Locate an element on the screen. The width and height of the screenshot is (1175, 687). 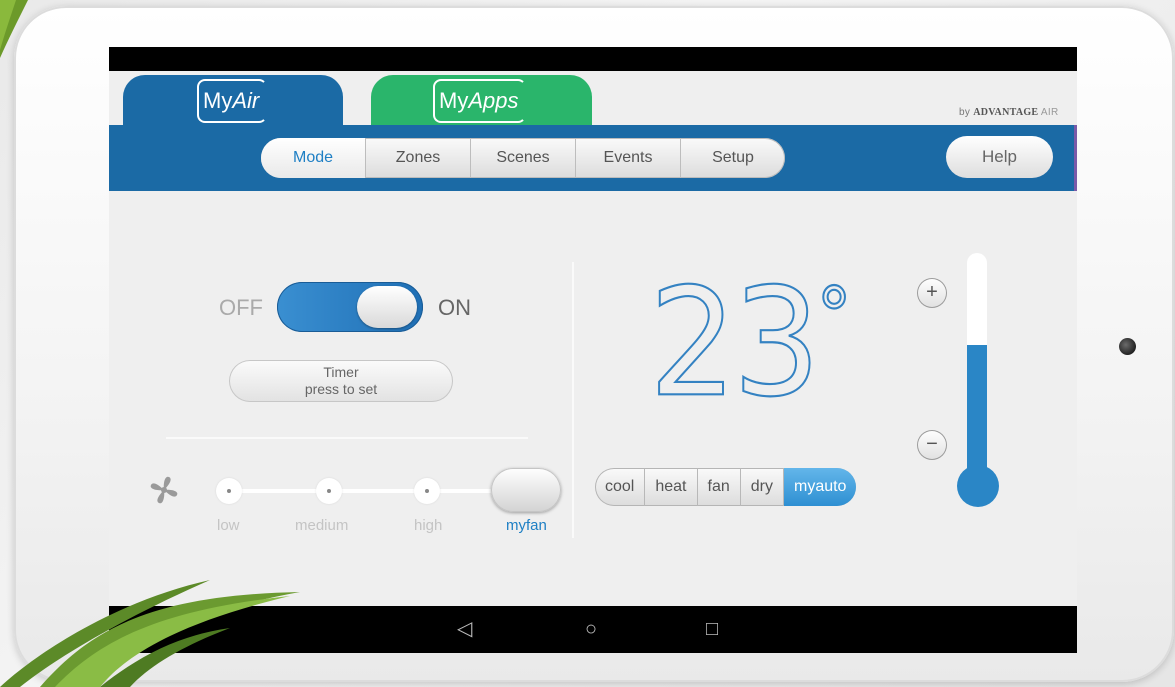
timer-title: Timer is located at coordinates (341, 372).